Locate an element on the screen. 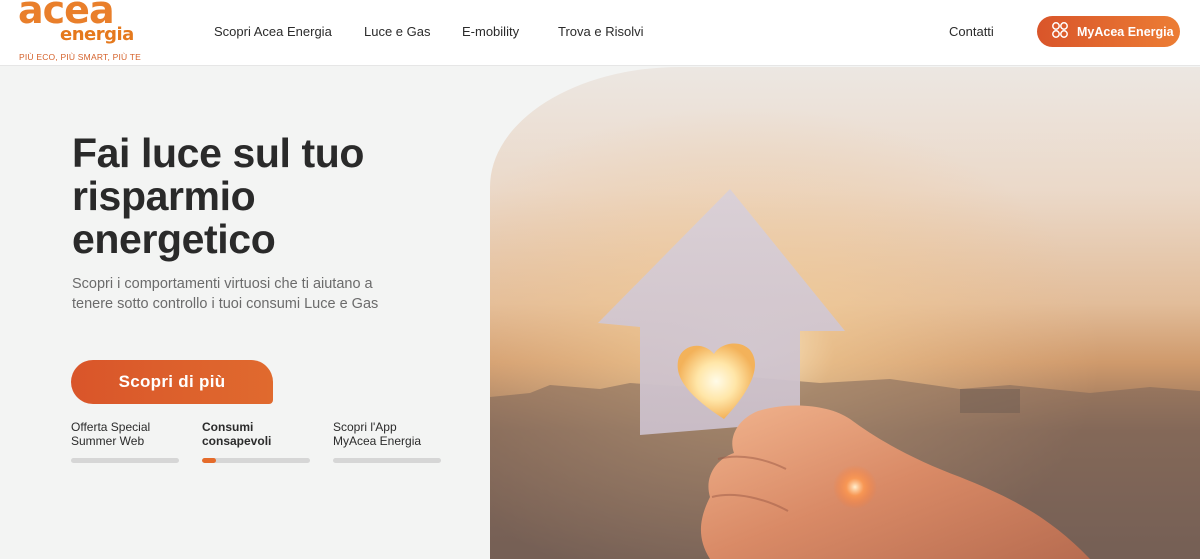  myacea-energia-button: MyAcea Energia is located at coordinates (1108, 31).